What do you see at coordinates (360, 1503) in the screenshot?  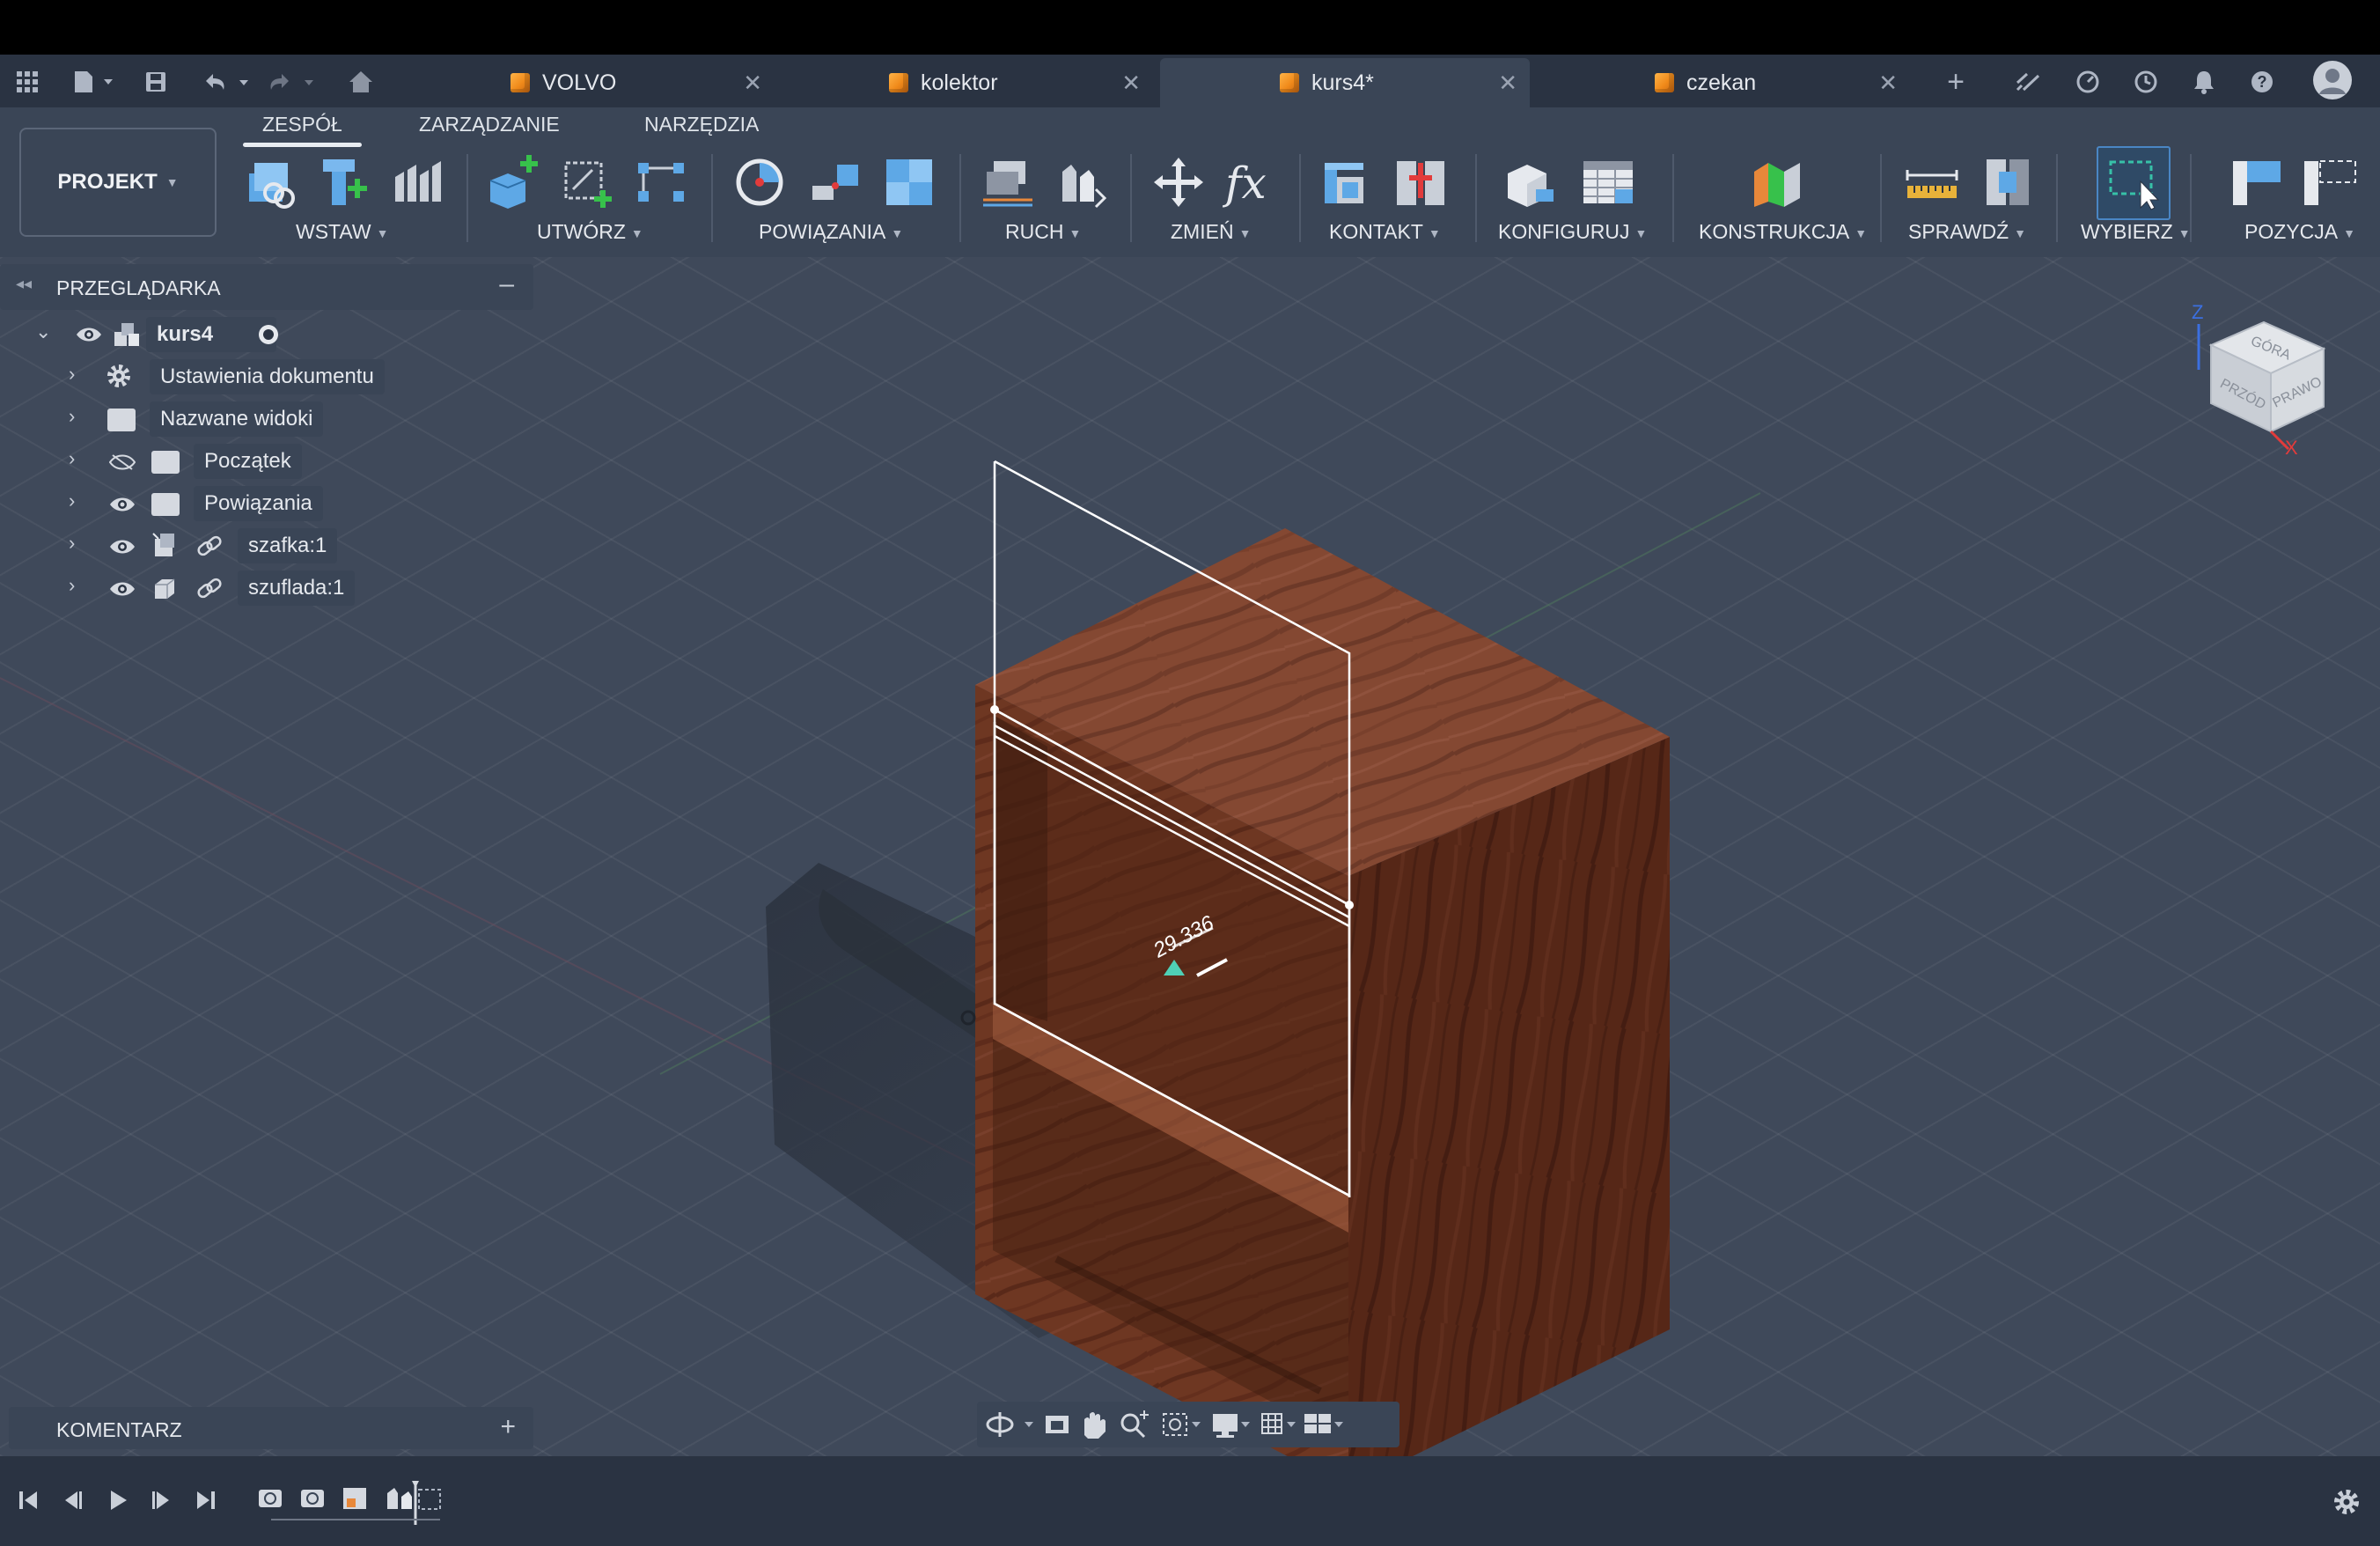 I see `timeline-features` at bounding box center [360, 1503].